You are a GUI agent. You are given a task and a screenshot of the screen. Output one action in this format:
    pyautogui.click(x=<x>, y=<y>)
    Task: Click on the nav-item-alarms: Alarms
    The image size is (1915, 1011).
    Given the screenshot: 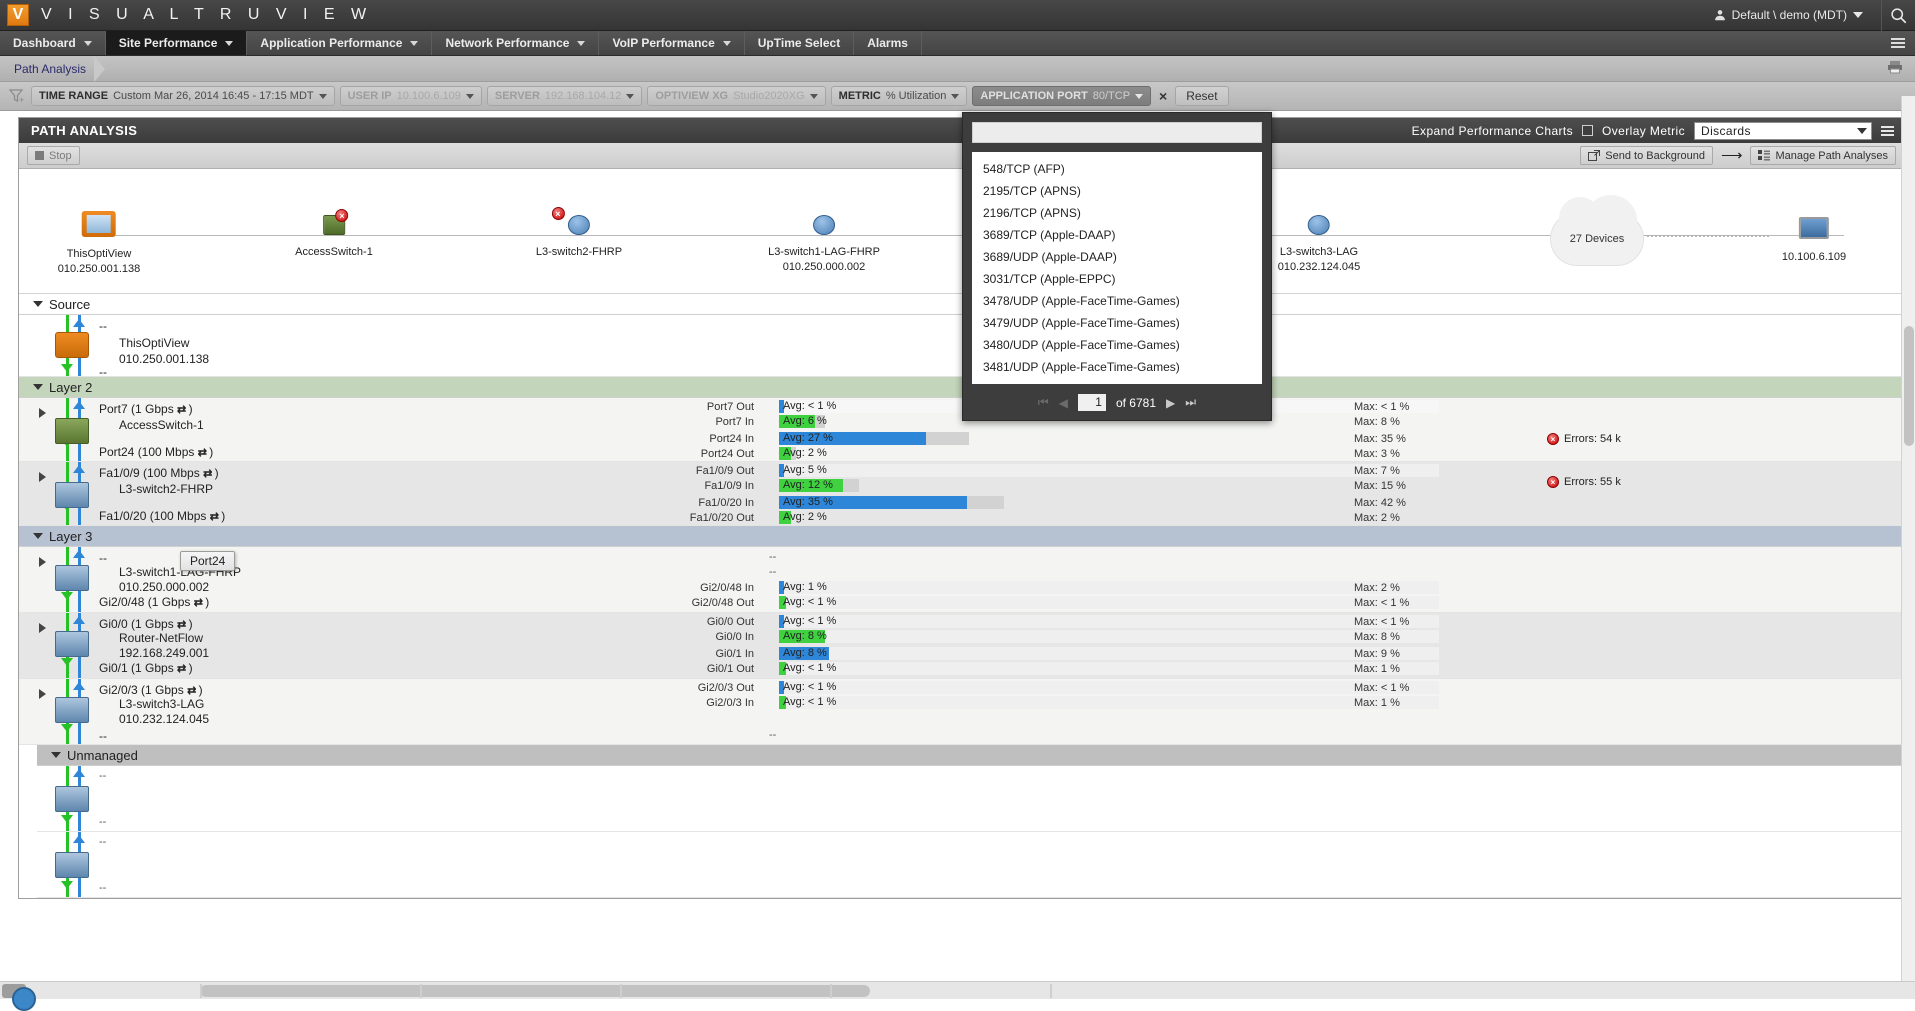 What is the action you would take?
    pyautogui.click(x=888, y=43)
    